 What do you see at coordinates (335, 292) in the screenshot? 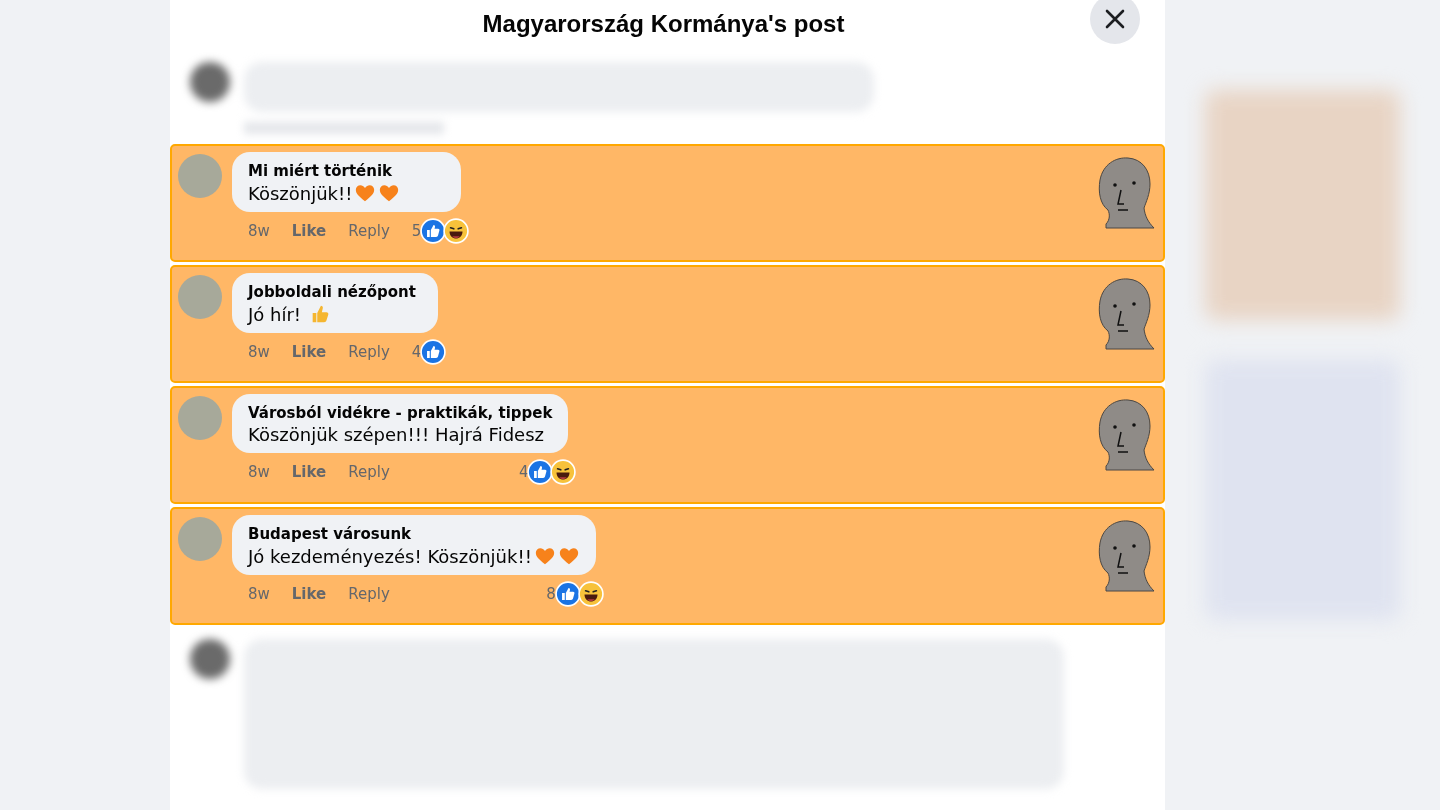
I see `comment-author: Jobboldali nézőpont` at bounding box center [335, 292].